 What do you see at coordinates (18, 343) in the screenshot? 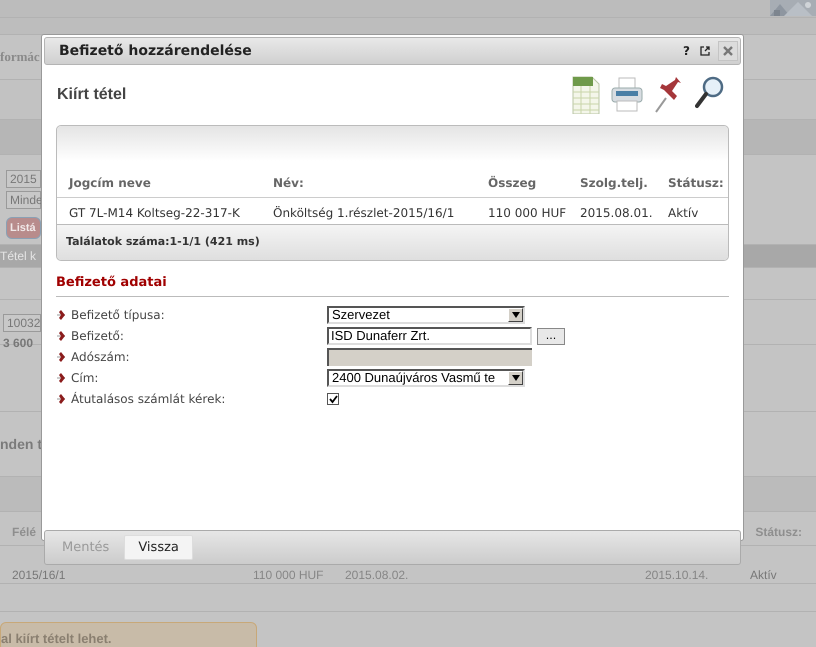
I see `amount-text: 3 600` at bounding box center [18, 343].